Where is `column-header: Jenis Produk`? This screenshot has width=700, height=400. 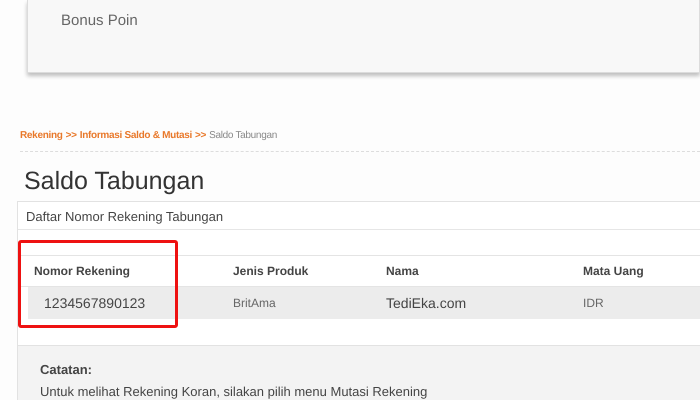 column-header: Jenis Produk is located at coordinates (270, 271).